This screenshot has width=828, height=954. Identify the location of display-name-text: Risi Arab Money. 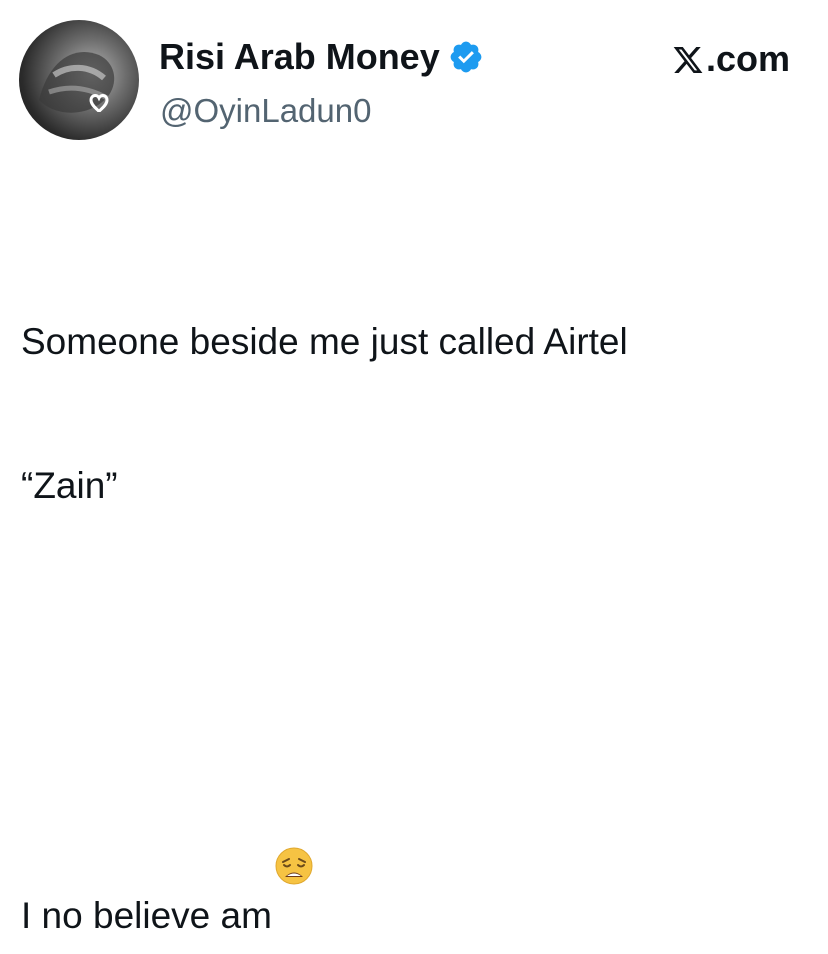
(299, 56).